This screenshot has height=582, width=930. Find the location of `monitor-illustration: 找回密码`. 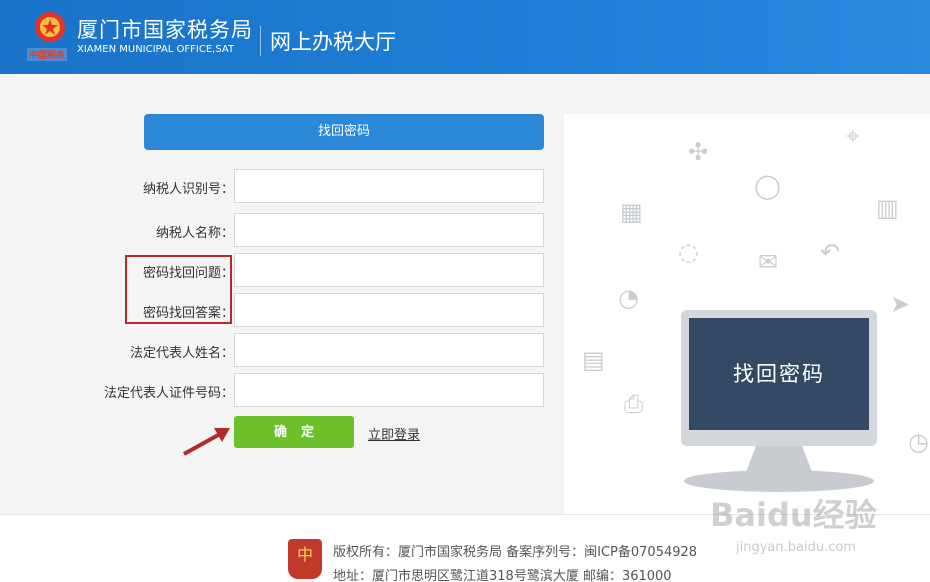

monitor-illustration: 找回密码 is located at coordinates (779, 378).